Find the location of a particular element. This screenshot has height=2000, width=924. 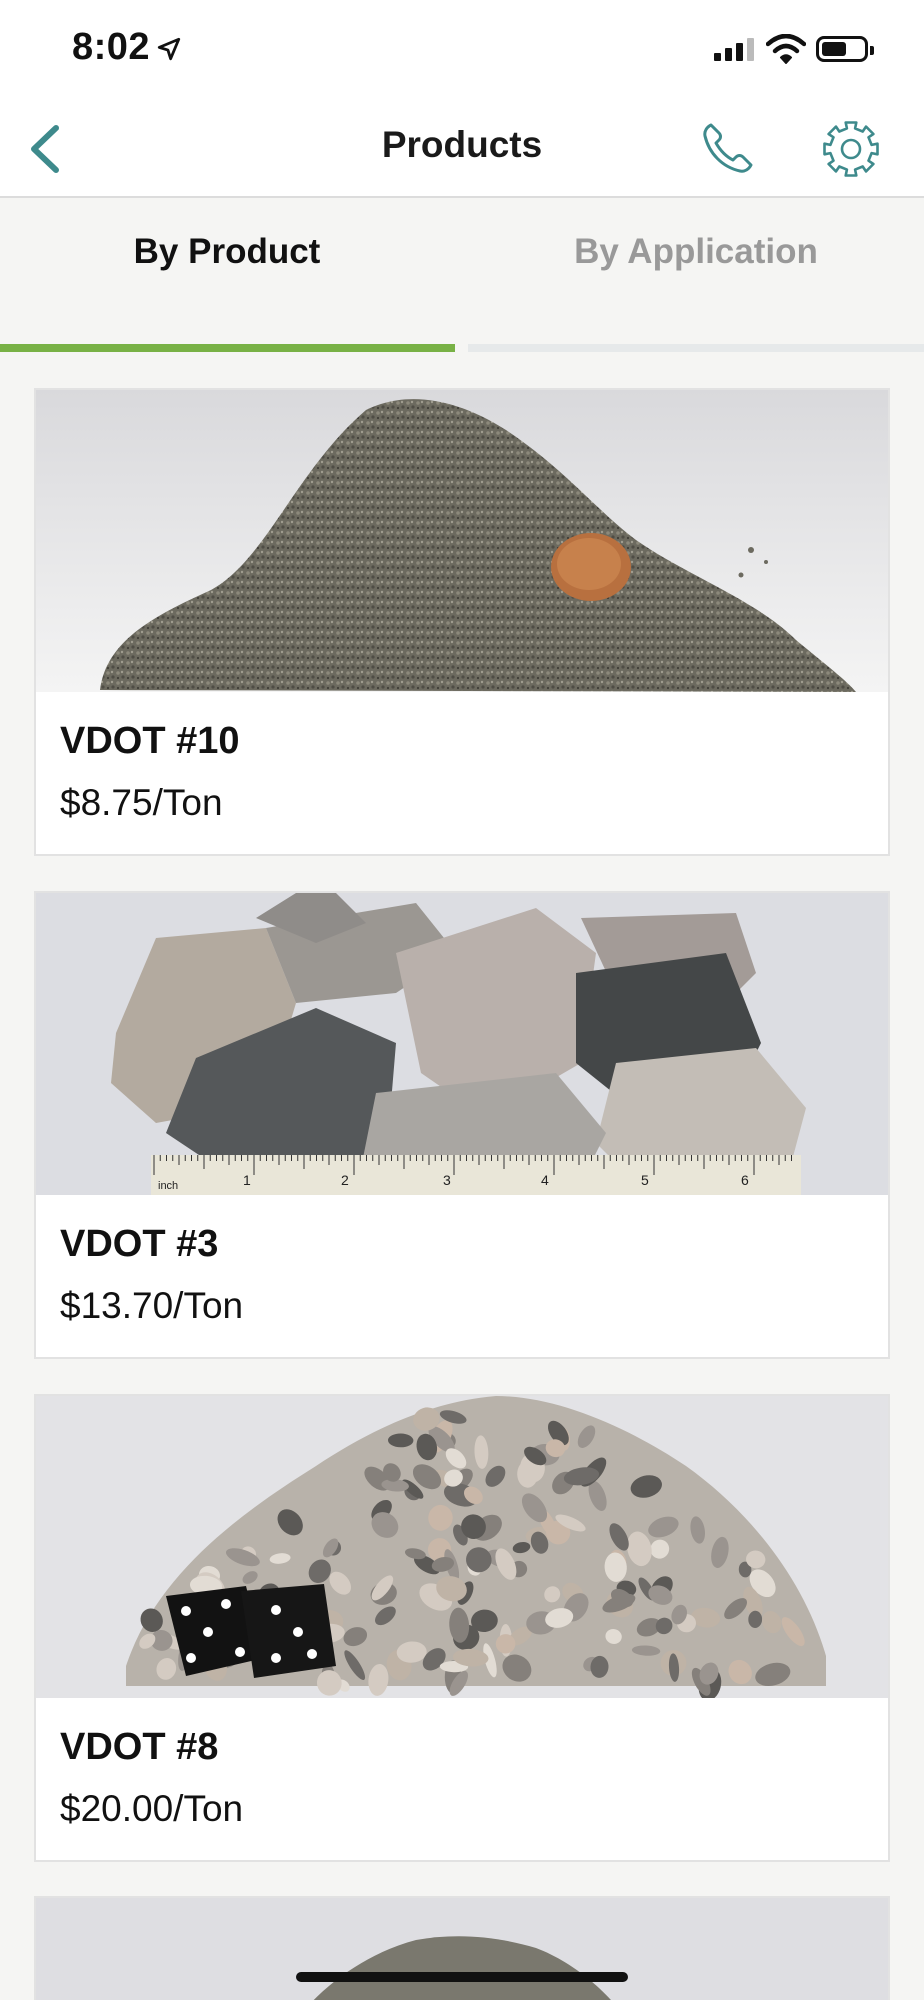

product-price: $20.00/Ton is located at coordinates (152, 1808).